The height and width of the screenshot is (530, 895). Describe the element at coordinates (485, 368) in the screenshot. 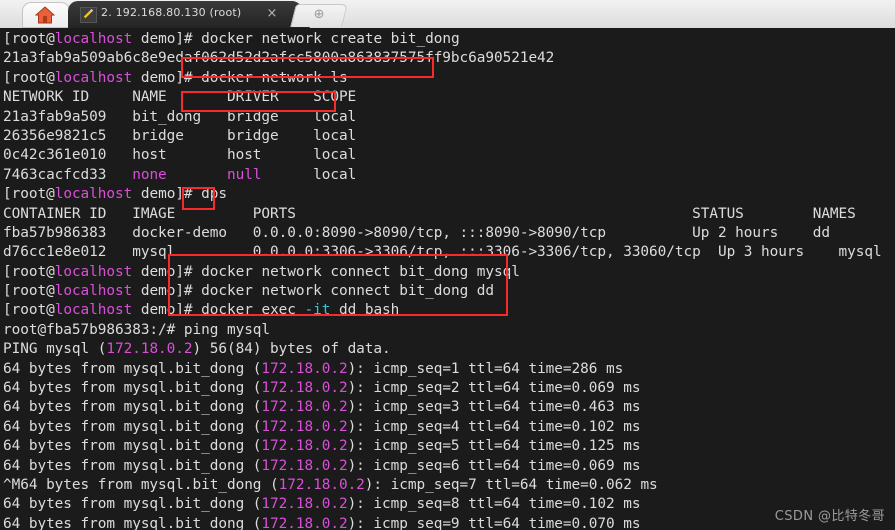

I see `terminal-text: ): icmp_seq=1 ttl=64 time=286 ms` at that location.